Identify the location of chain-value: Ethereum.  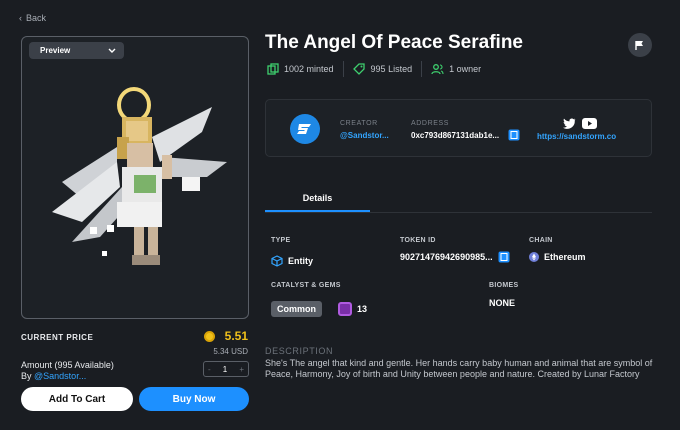
(557, 257).